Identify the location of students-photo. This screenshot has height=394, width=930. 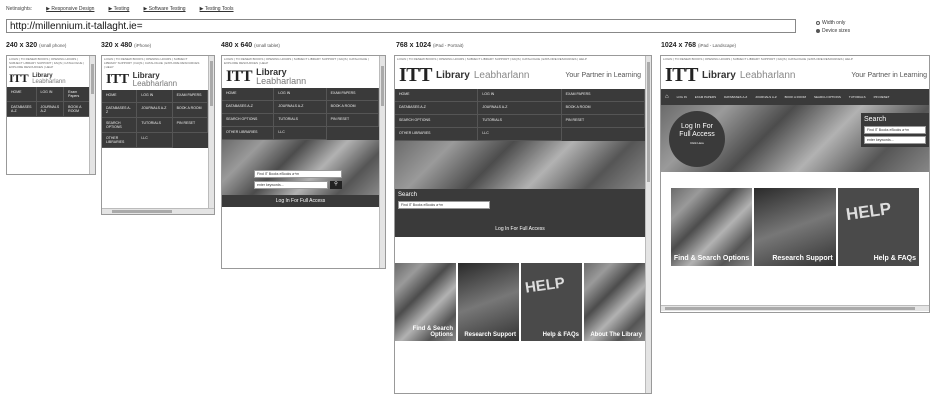
(520, 165).